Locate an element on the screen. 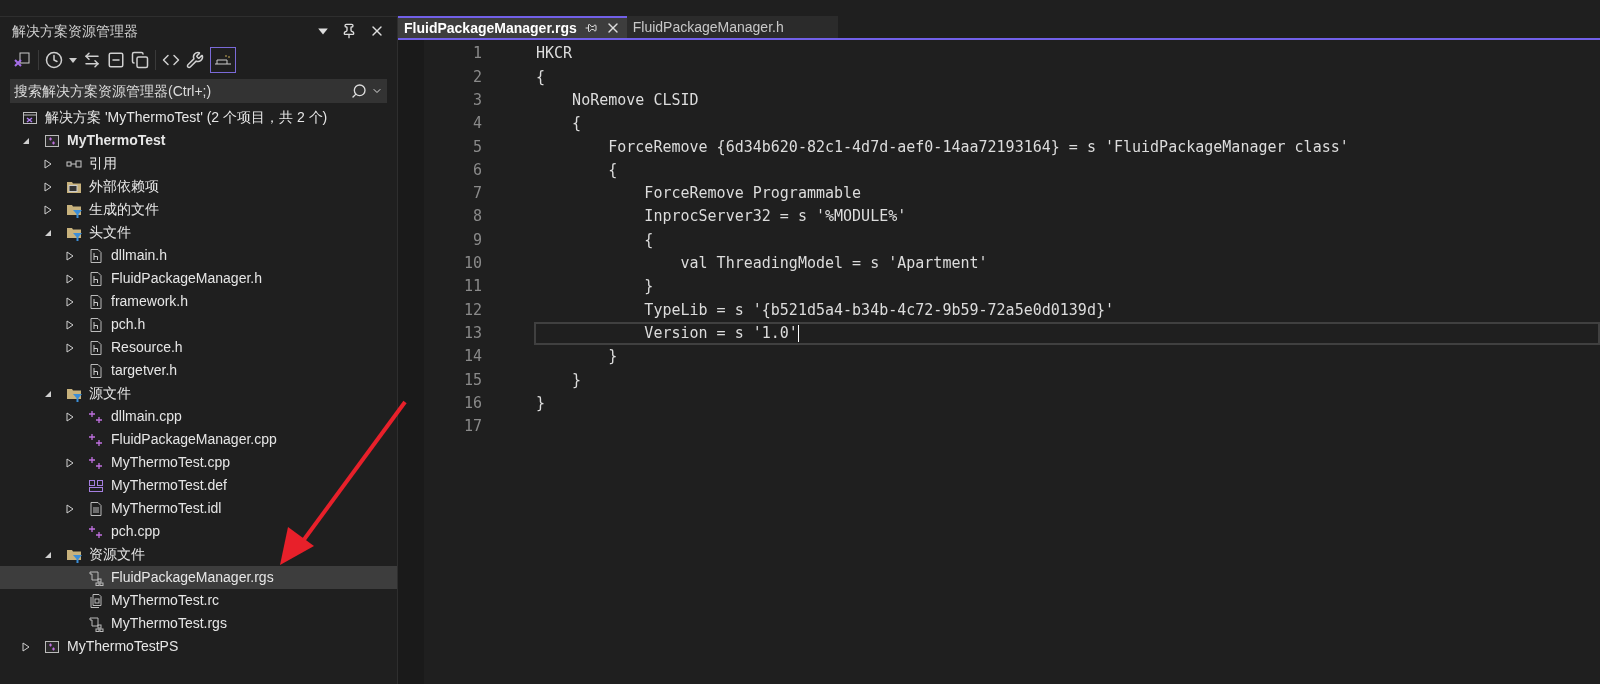 This screenshot has width=1600, height=684. code-line: ForceRemove {6d34b620-82c1-4d7d-aef0-14aa72193164} = s 'FluidPackageManager class' is located at coordinates (978, 147).